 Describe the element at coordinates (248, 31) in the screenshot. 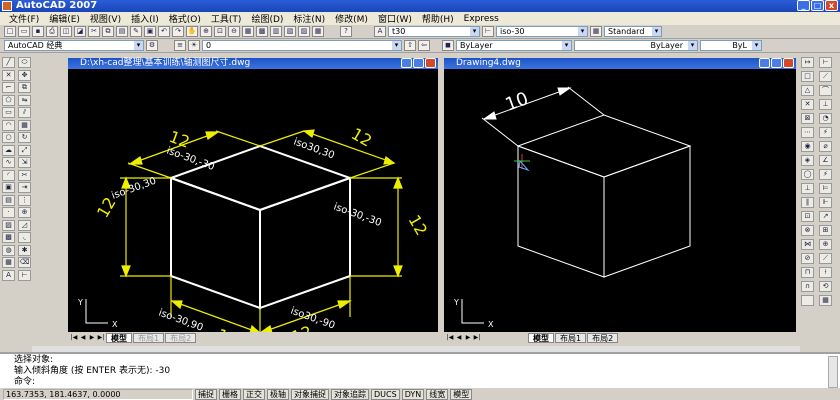

I see `properties-icon: ▦` at that location.